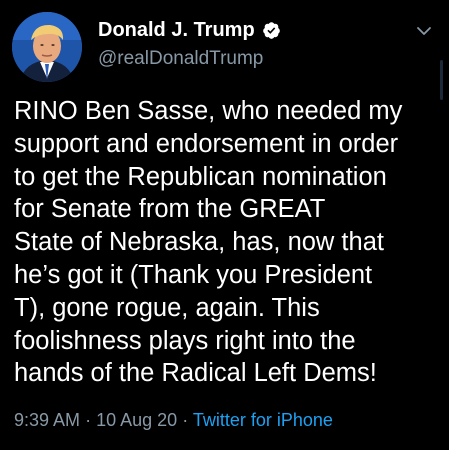  I want to click on tweet-text-line: foolishness plays right into the, so click(185, 340).